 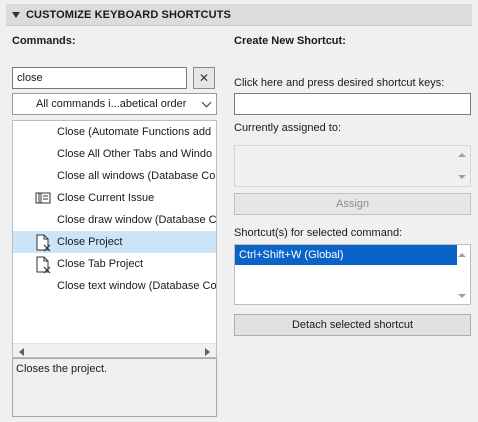 I want to click on list-item-label: Close all windows (Database Co, so click(x=136, y=176).